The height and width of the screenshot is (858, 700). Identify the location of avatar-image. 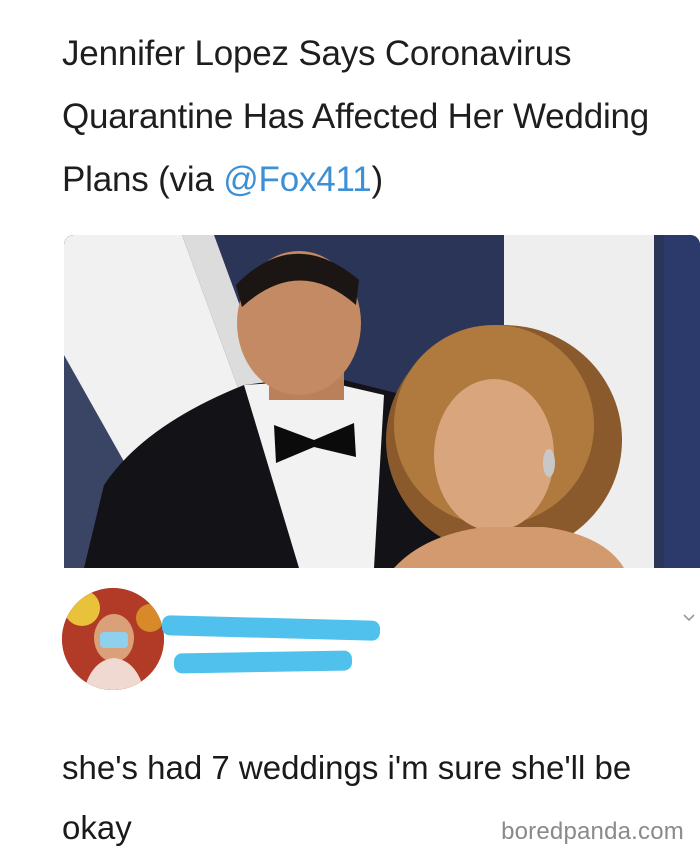
(113, 639).